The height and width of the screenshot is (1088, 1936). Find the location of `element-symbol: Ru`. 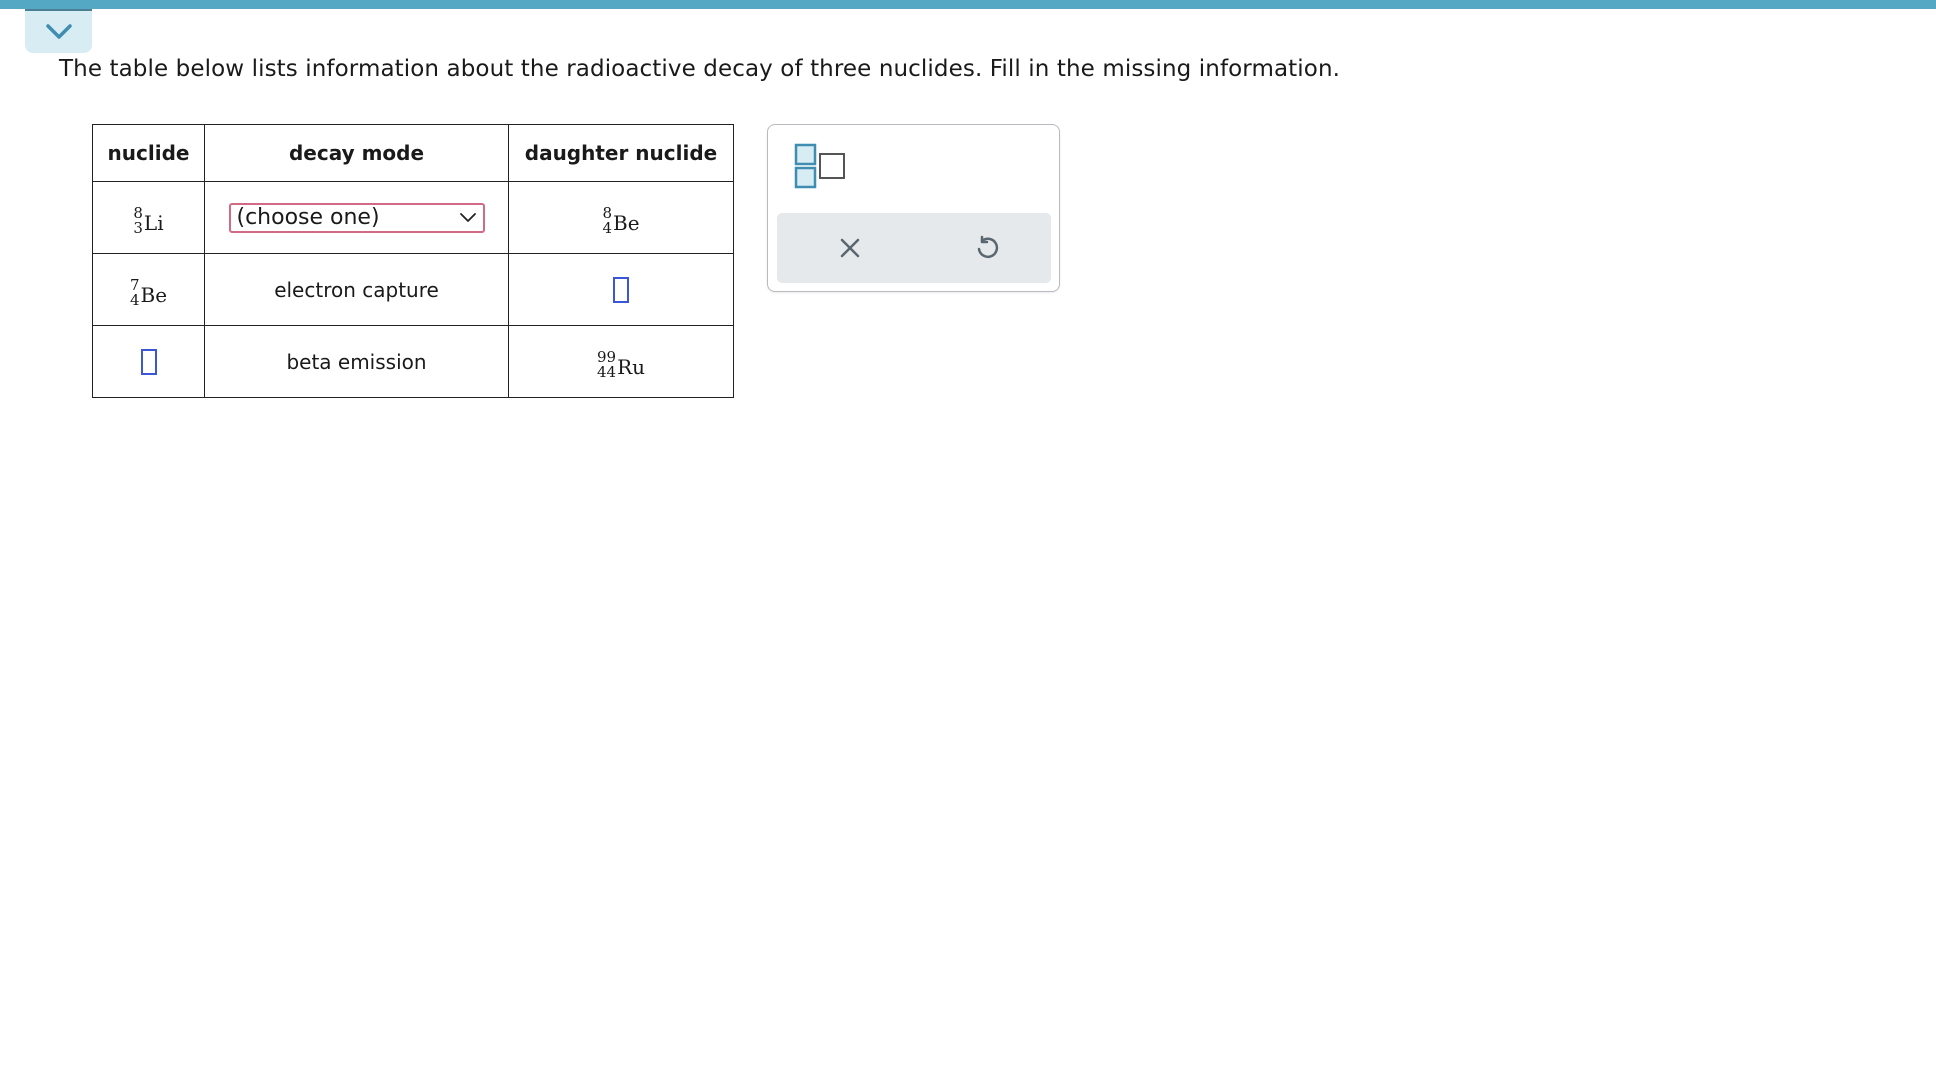

element-symbol: Ru is located at coordinates (631, 367).